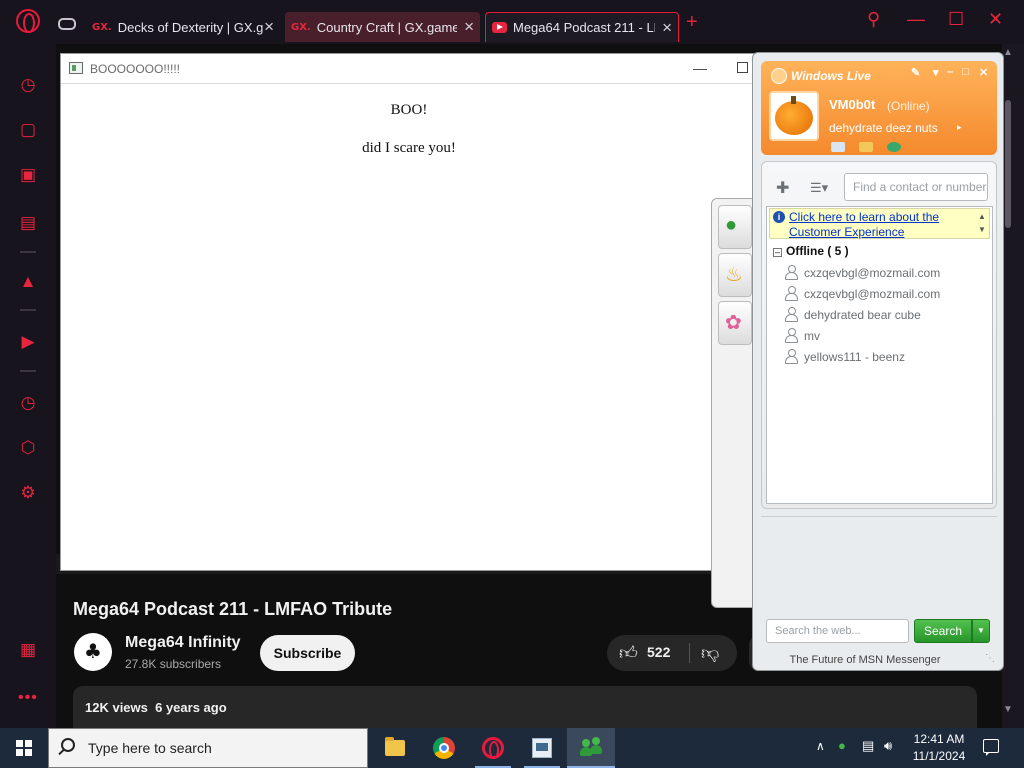 The width and height of the screenshot is (1024, 768). I want to click on gx-corner-icon: ▲, so click(28, 282).